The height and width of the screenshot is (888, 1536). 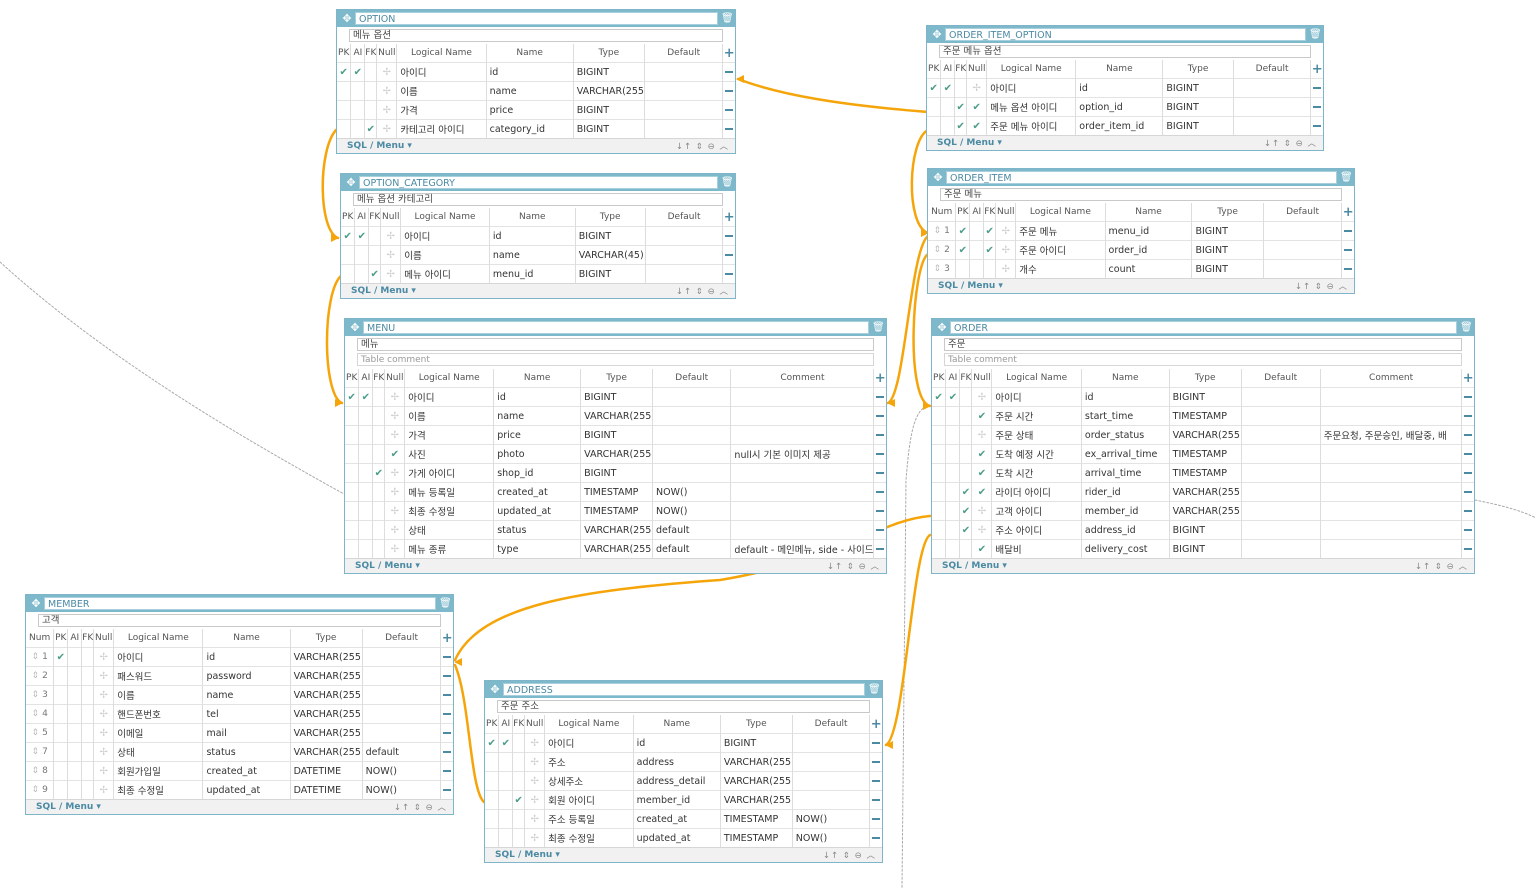 I want to click on column-row: ⇕ 2 ✔ ✔ ✢ 주문 아이디 order_id BIGINT, so click(x=1141, y=250).